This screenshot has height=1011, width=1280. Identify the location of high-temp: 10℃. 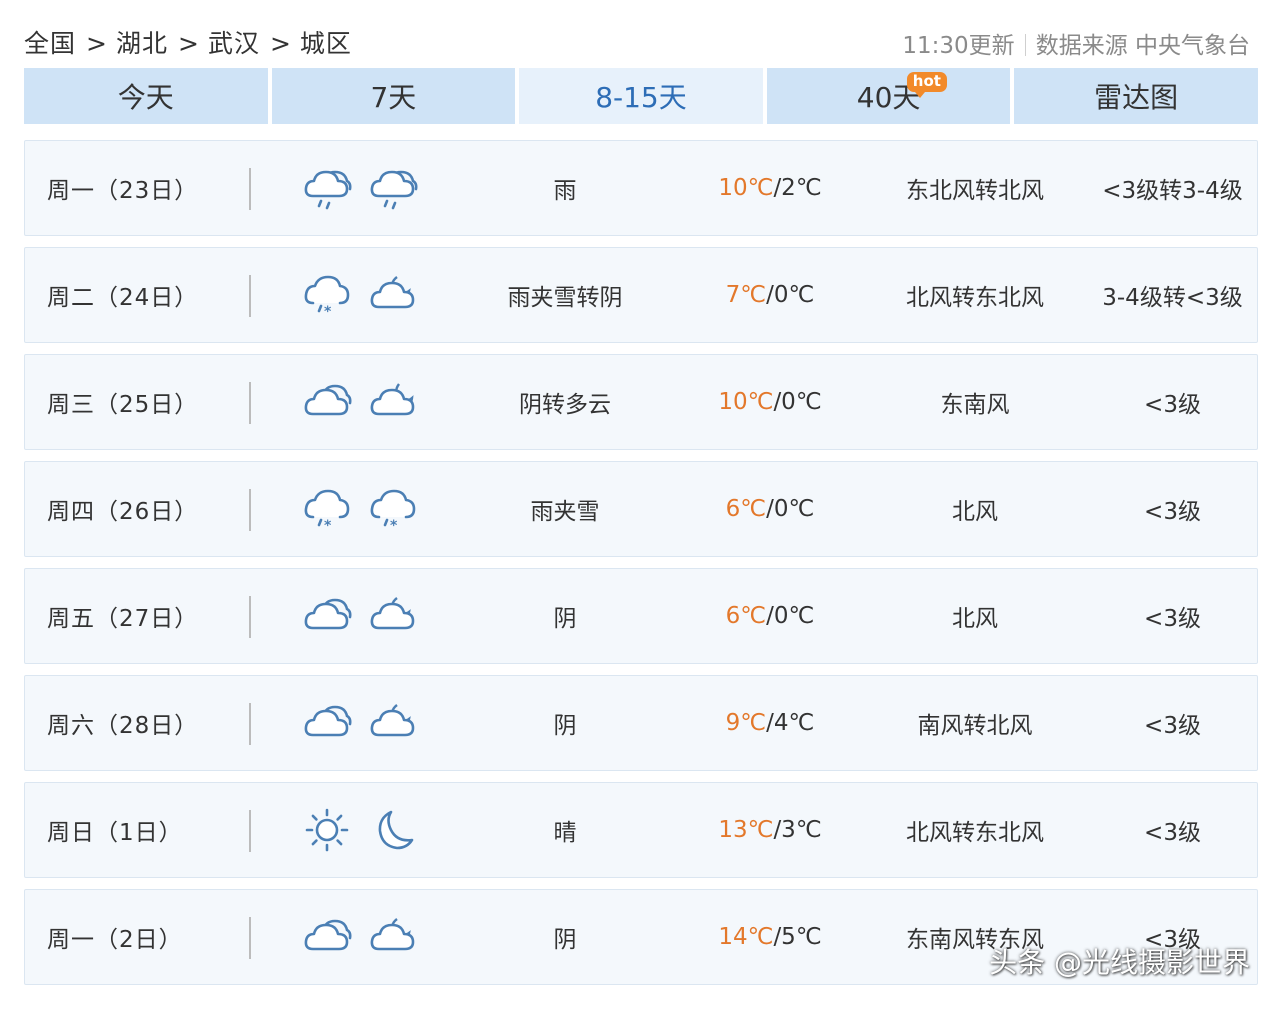
(746, 188).